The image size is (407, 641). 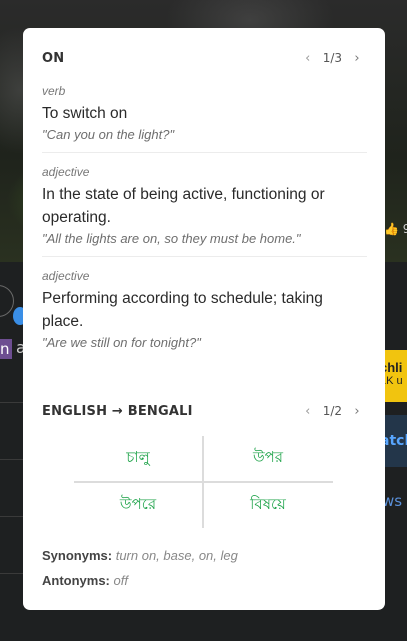 I want to click on definition-header: ON ‹ 1/3 ›, so click(x=204, y=58).